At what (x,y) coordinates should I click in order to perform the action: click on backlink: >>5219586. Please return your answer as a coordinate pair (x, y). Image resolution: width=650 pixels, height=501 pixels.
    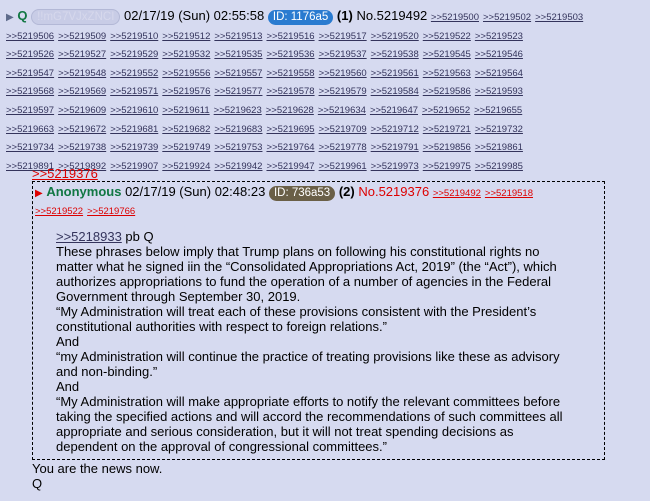
    Looking at the image, I should click on (447, 91).